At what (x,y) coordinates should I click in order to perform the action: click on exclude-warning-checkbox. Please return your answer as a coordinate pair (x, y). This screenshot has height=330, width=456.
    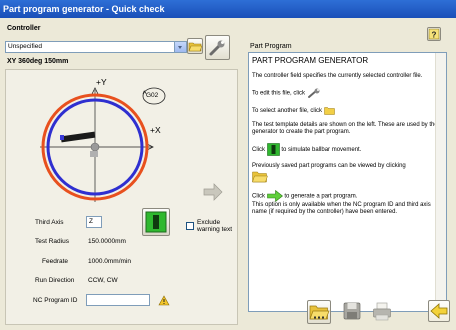
    Looking at the image, I should click on (190, 226).